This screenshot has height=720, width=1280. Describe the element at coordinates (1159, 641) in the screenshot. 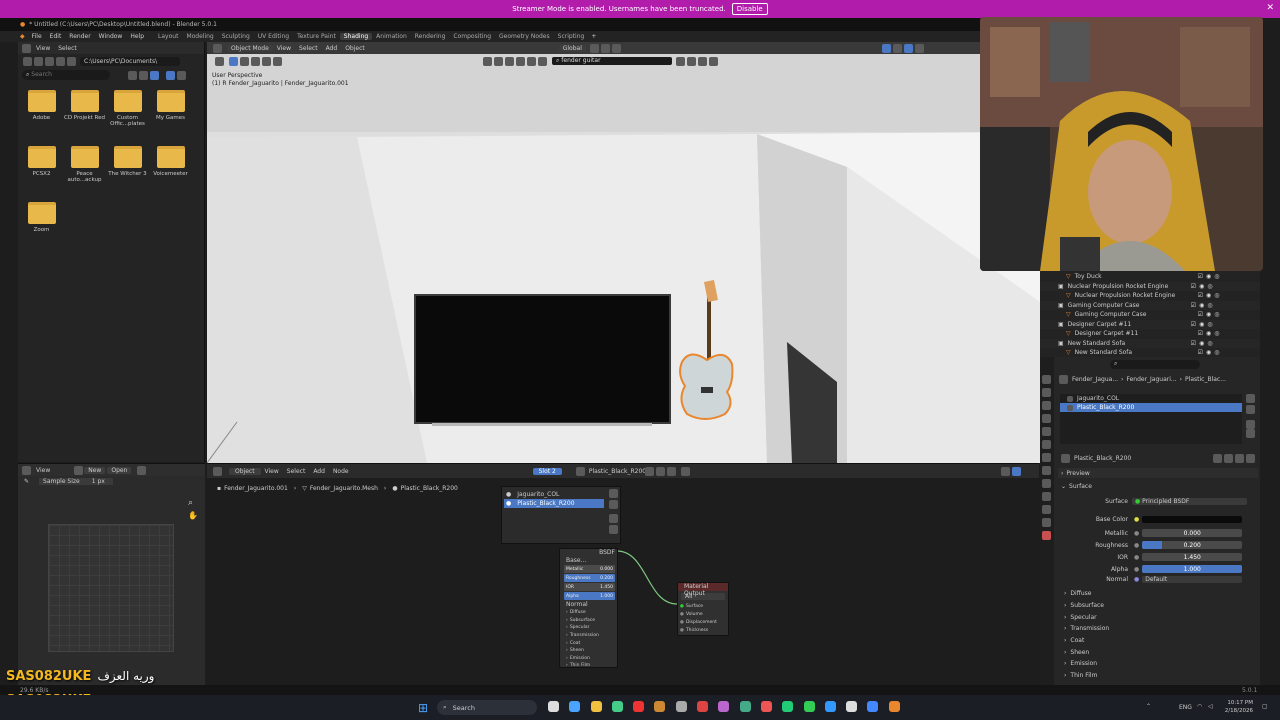

I see `subpanel-header: › Coat` at that location.